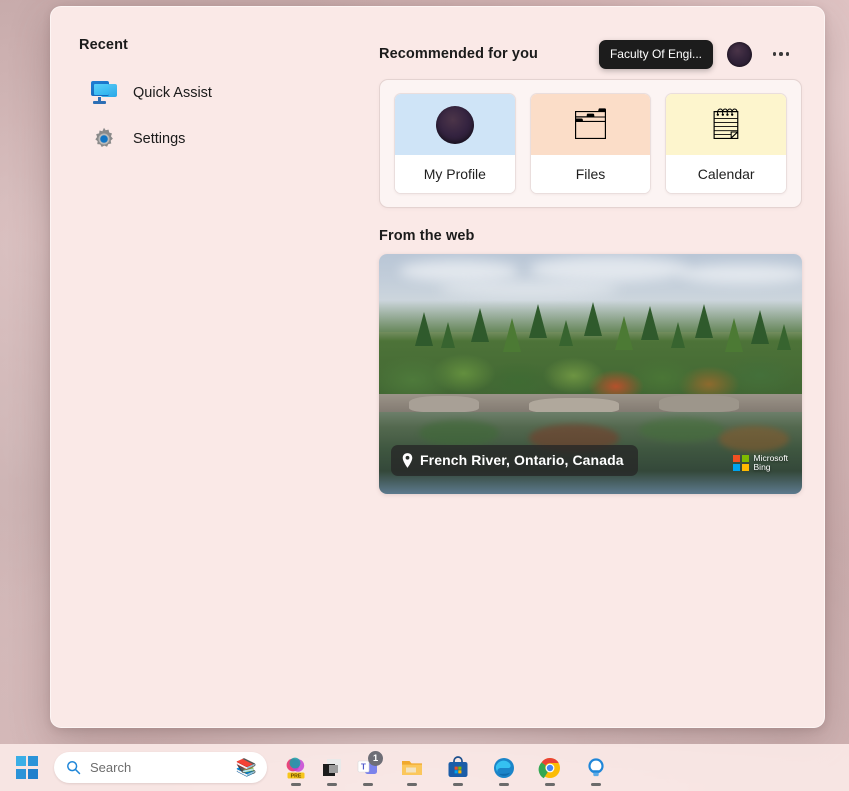 The height and width of the screenshot is (791, 849). I want to click on card-label: My Profile, so click(455, 174).